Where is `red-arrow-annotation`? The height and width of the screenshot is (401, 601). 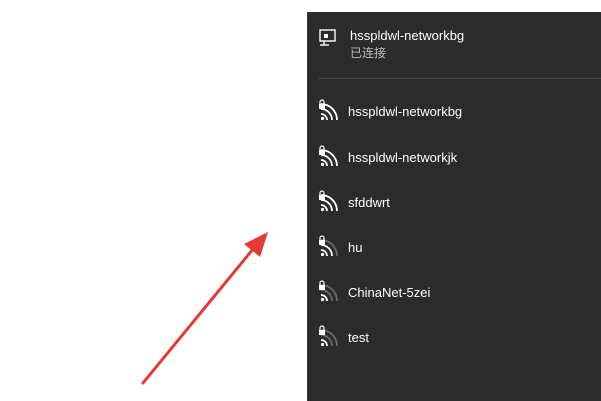 red-arrow-annotation is located at coordinates (204, 308).